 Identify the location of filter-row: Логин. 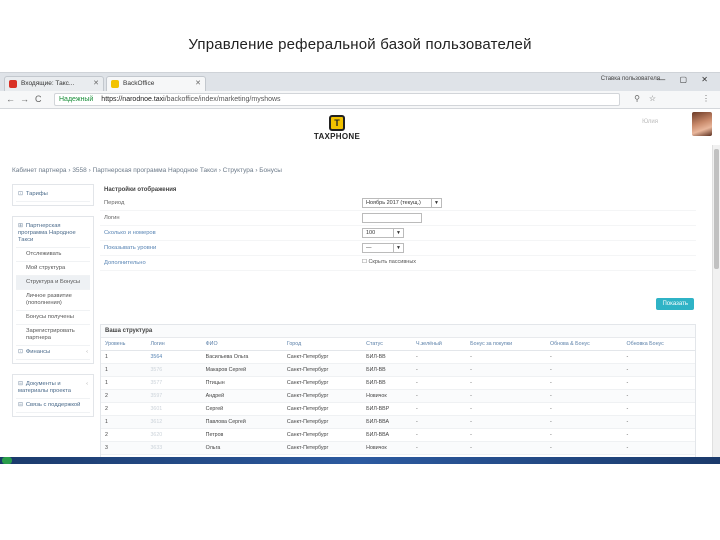
(398, 218).